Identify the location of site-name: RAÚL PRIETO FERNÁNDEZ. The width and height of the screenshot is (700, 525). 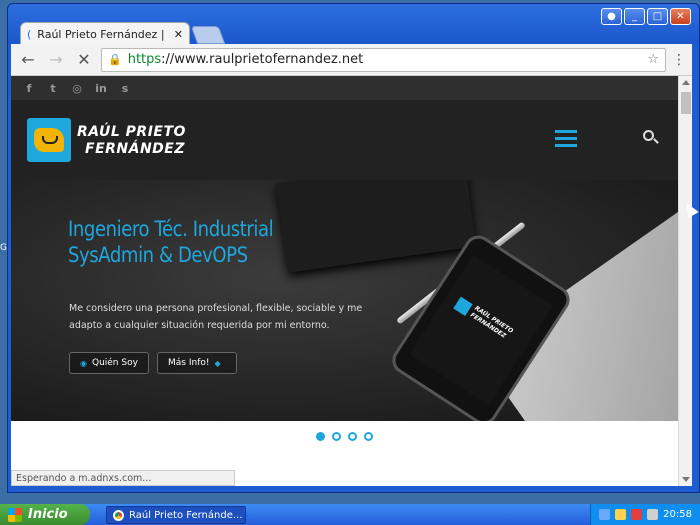
(131, 141).